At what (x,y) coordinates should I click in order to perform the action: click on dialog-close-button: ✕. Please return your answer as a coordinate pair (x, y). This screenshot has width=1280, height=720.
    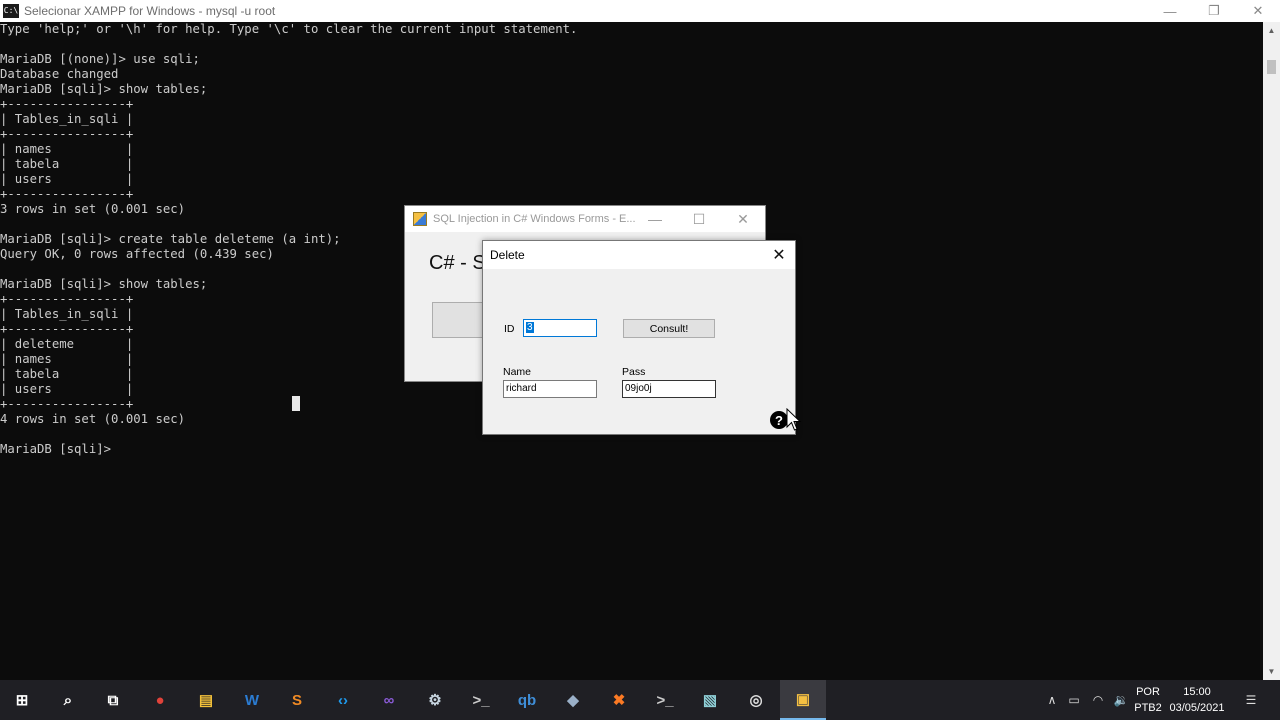
    Looking at the image, I should click on (779, 255).